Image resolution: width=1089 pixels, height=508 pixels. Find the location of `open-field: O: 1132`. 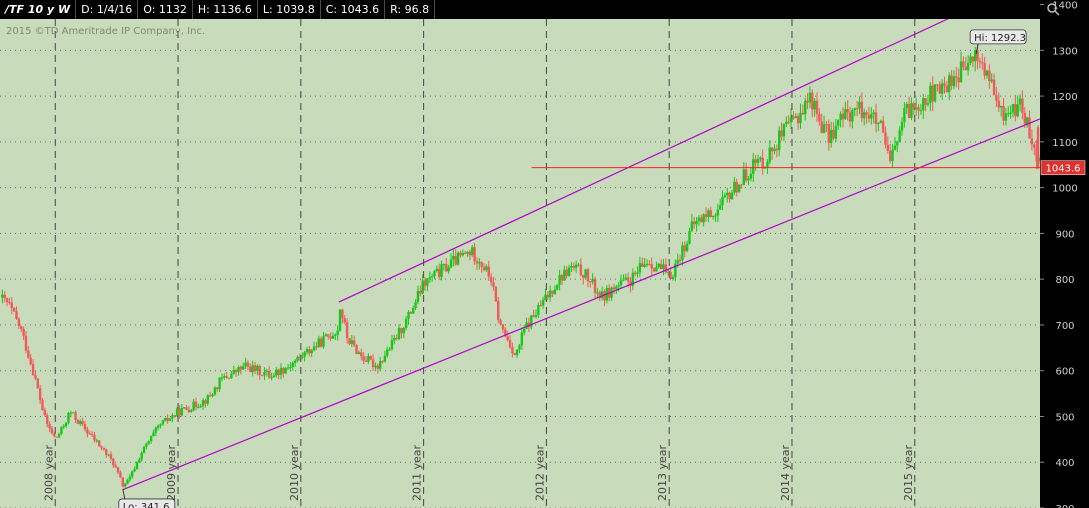

open-field: O: 1132 is located at coordinates (165, 9).